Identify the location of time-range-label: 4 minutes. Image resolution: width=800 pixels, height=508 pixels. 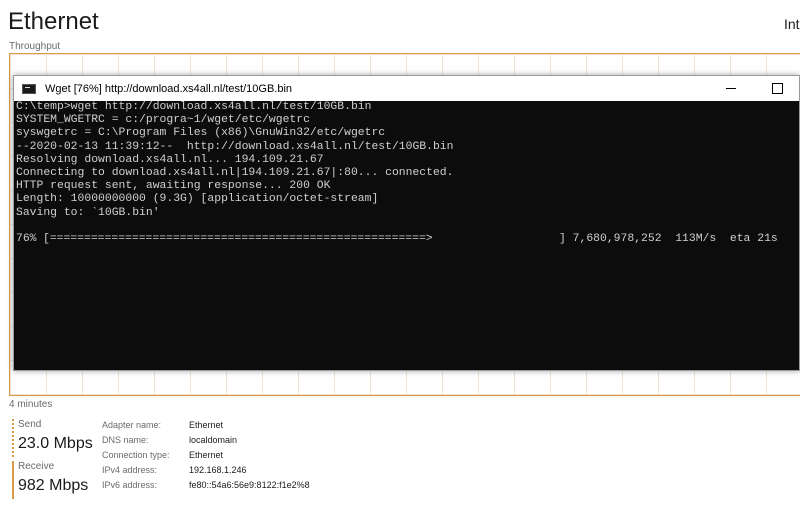
(31, 404).